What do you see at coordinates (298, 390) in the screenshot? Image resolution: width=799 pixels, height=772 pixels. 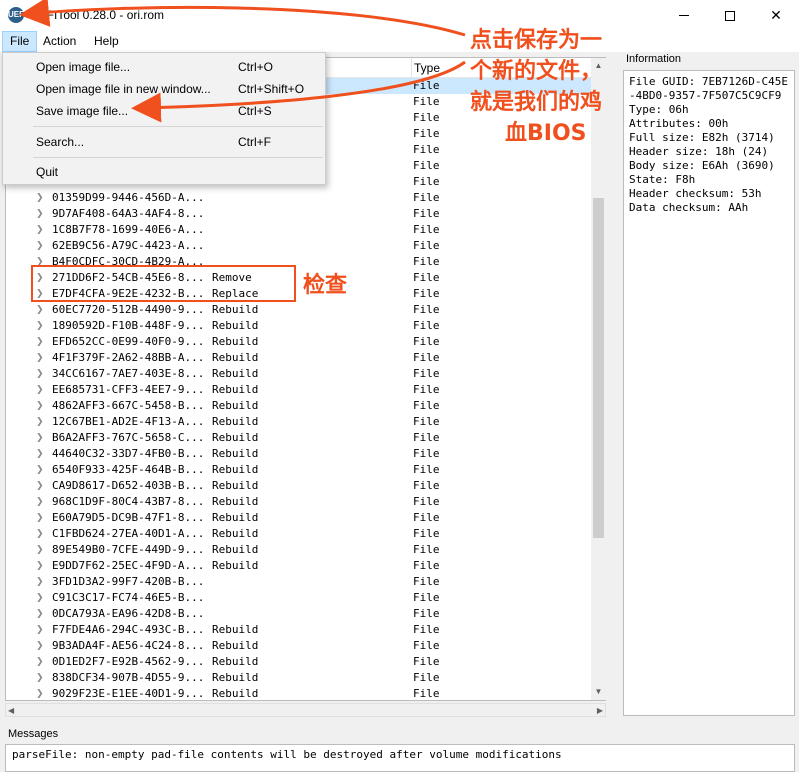 I see `tree-row: ❯ EE685731-CFF3-4EE7-9... Rebuild File` at bounding box center [298, 390].